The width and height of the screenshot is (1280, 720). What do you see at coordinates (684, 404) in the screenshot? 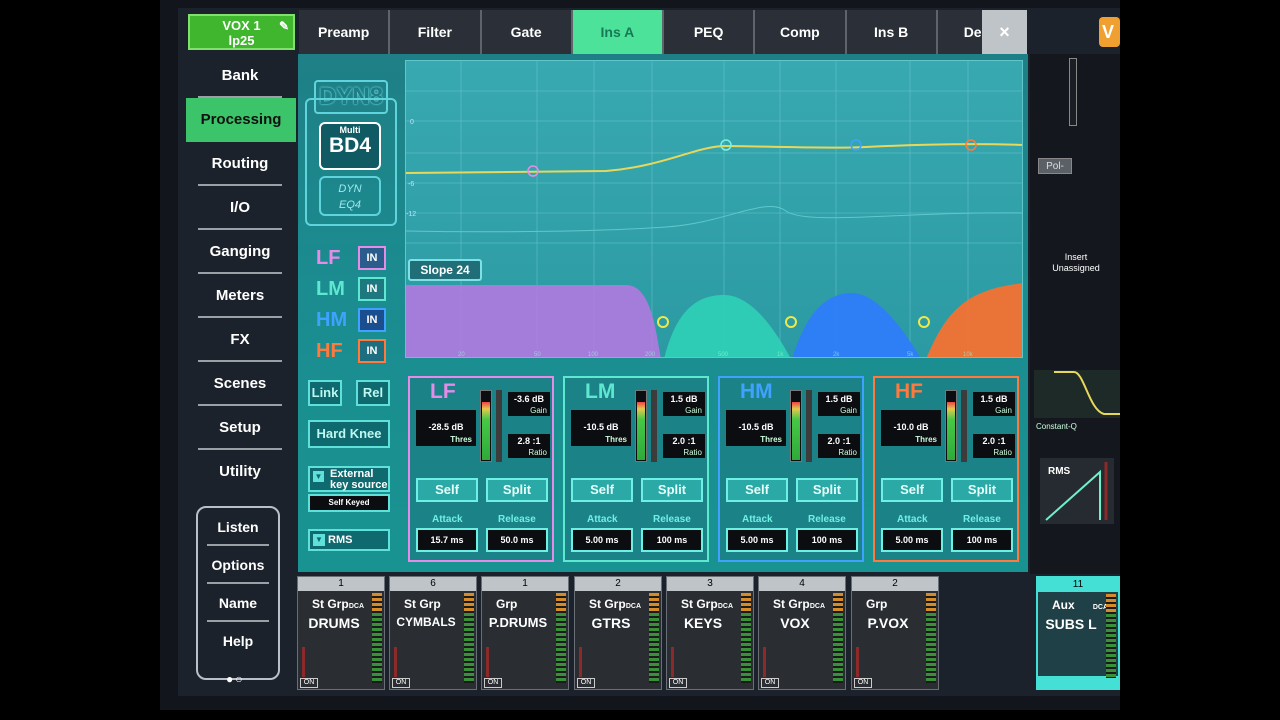
I see `lm-gain: 1.5 dB Gain` at bounding box center [684, 404].